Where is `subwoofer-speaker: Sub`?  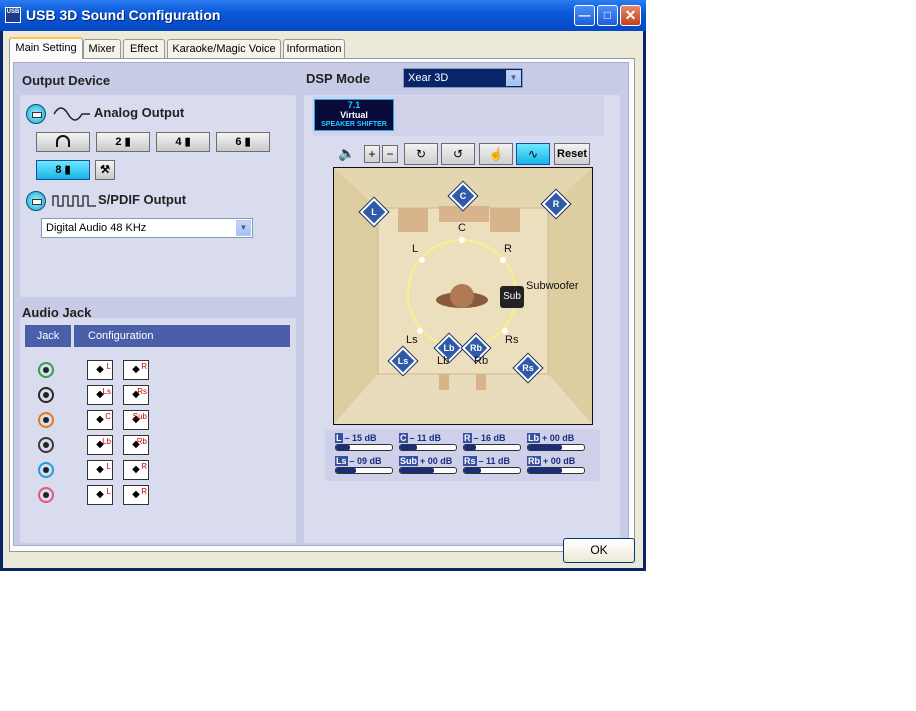 subwoofer-speaker: Sub is located at coordinates (512, 297).